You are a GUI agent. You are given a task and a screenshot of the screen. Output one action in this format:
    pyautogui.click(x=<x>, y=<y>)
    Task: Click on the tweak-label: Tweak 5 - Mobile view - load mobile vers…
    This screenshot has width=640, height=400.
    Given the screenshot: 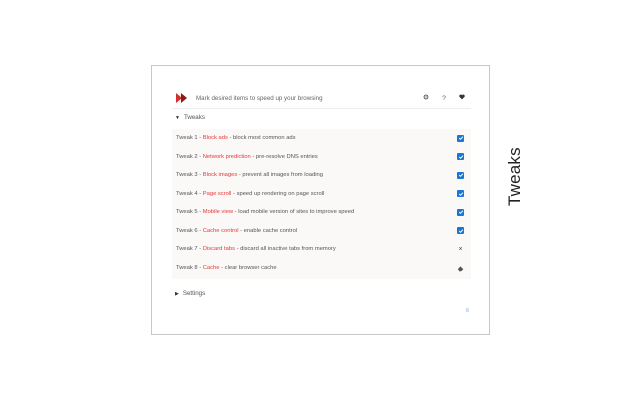 What is the action you would take?
    pyautogui.click(x=265, y=212)
    